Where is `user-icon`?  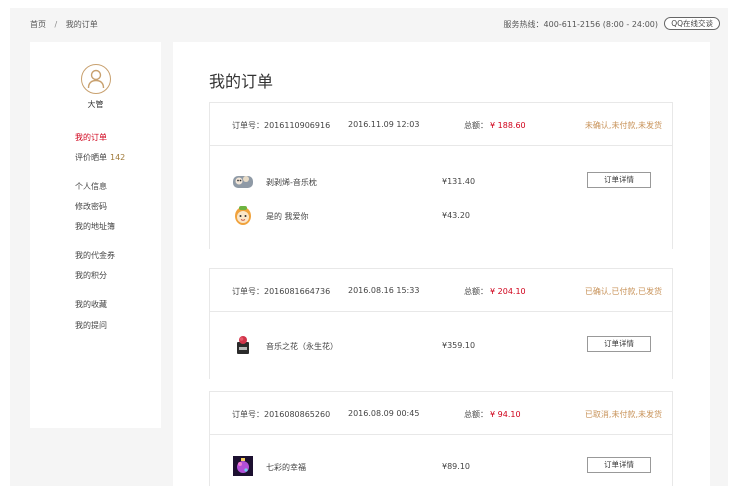
user-icon is located at coordinates (96, 79).